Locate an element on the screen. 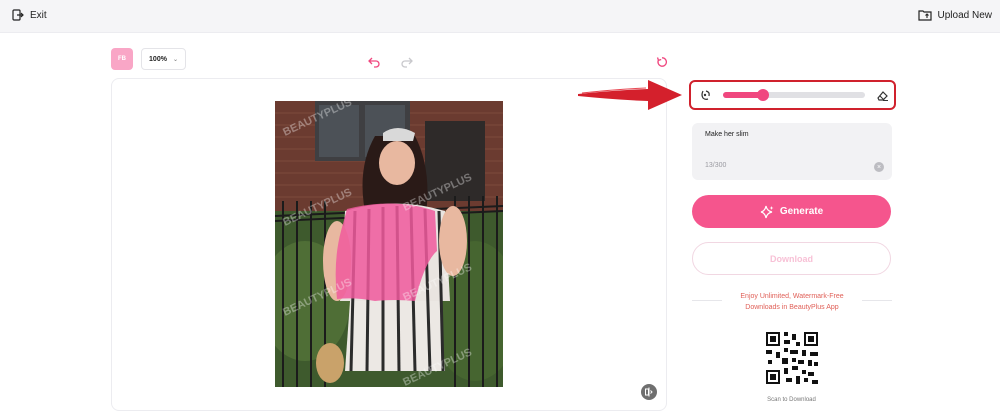 The image size is (1000, 417). promo-line-1: Enjoy Unlimited, Watermark-Free is located at coordinates (792, 296).